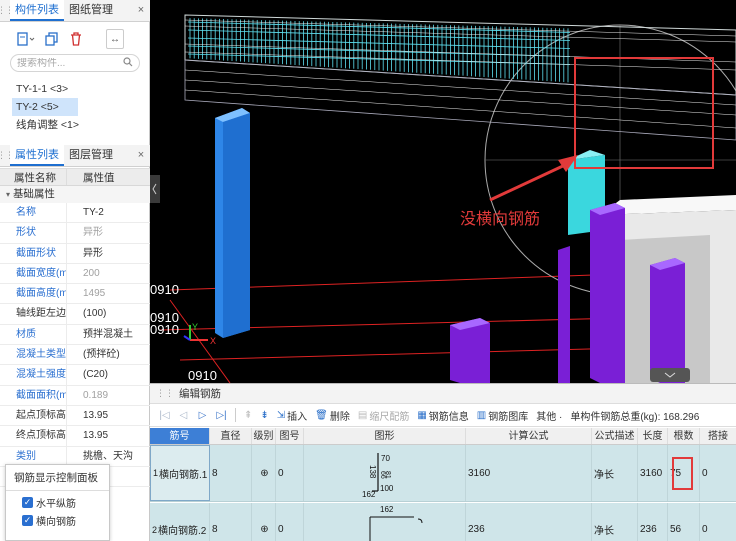 Image resolution: width=736 pixels, height=541 pixels. What do you see at coordinates (292, 415) in the screenshot?
I see `insert-button: ⇲ 插入` at bounding box center [292, 415].